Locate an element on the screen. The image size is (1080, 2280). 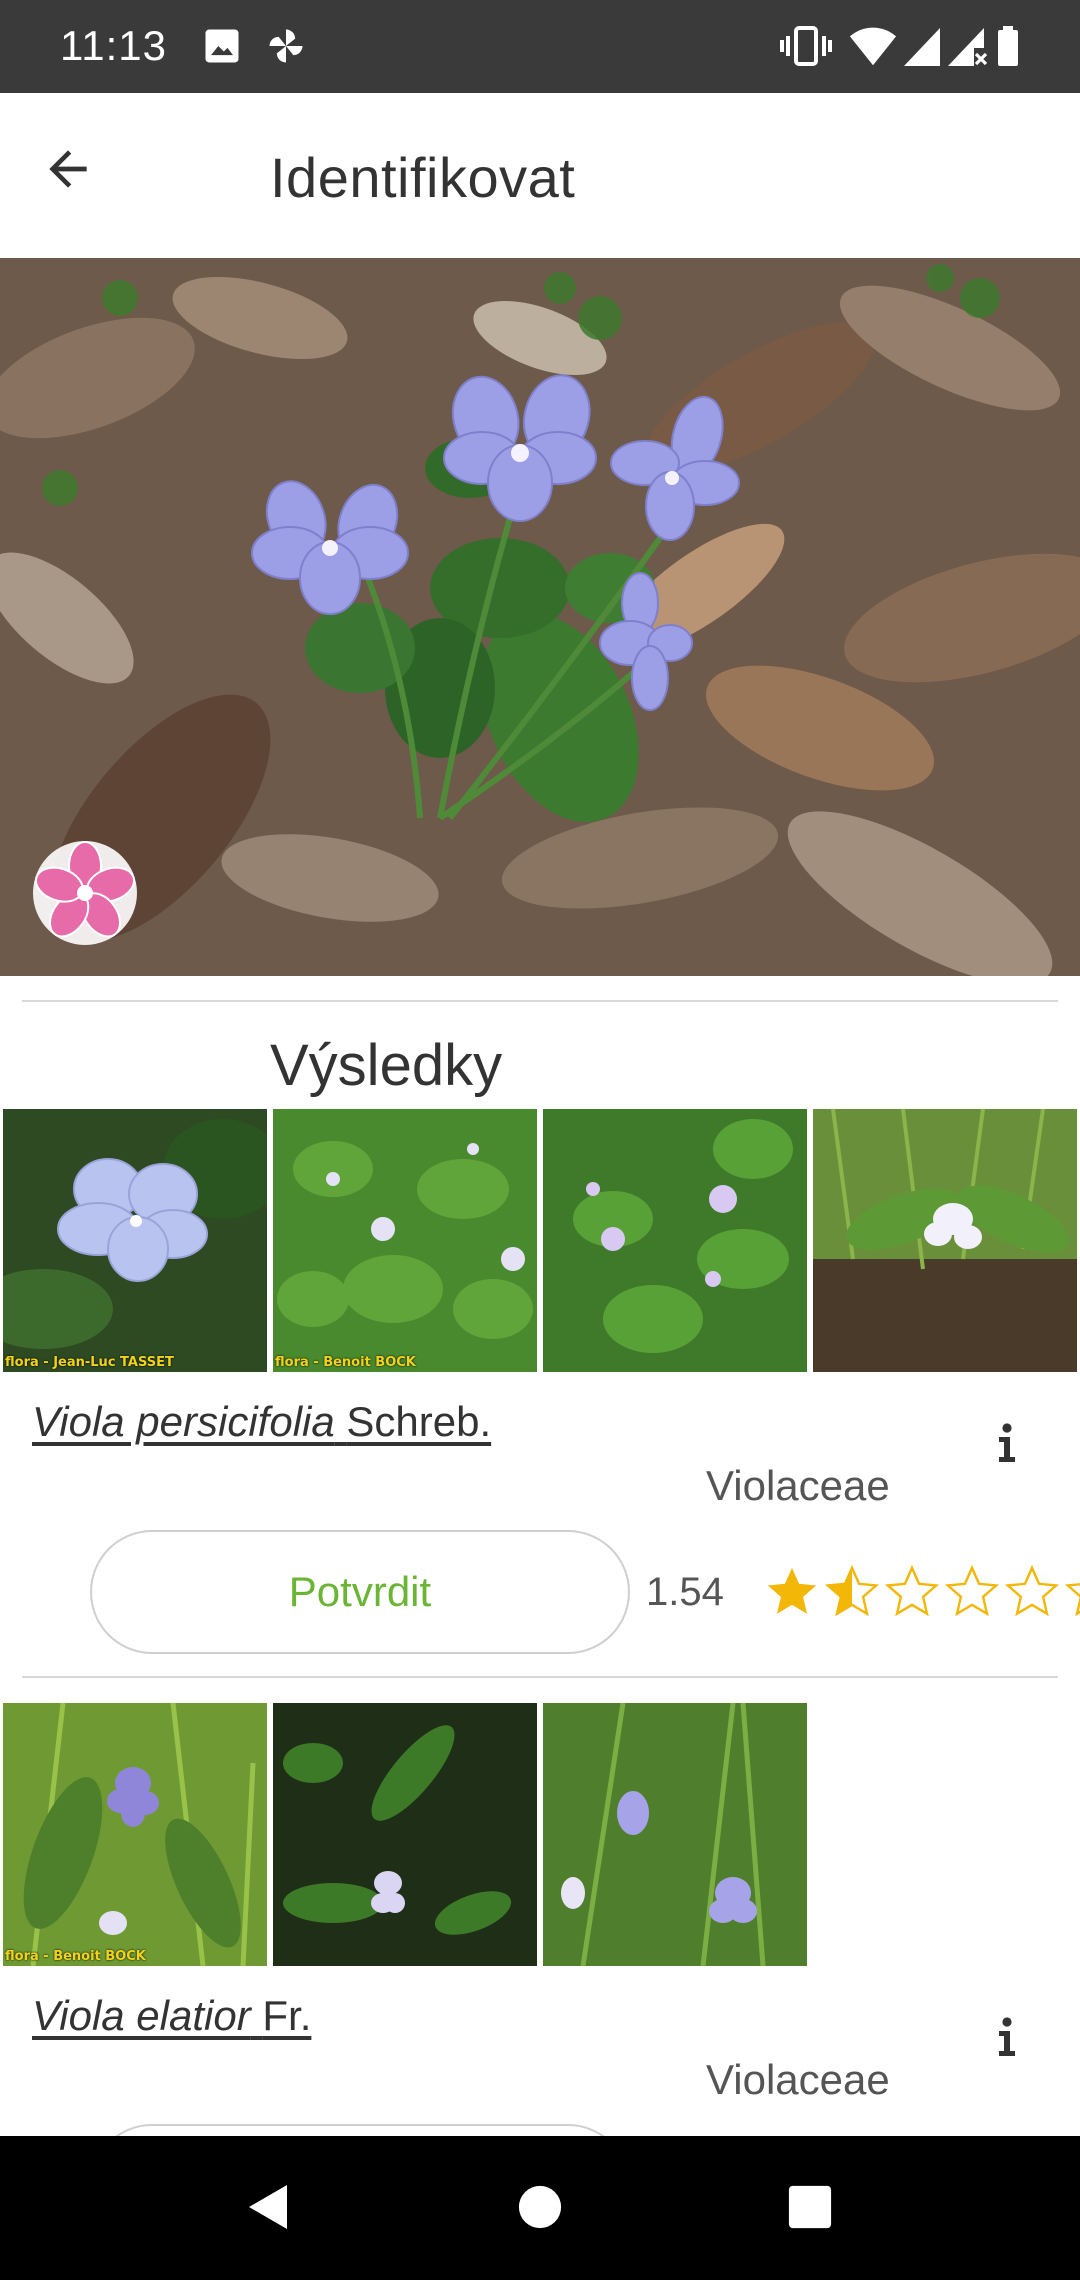
home-circle-icon is located at coordinates (540, 2209).